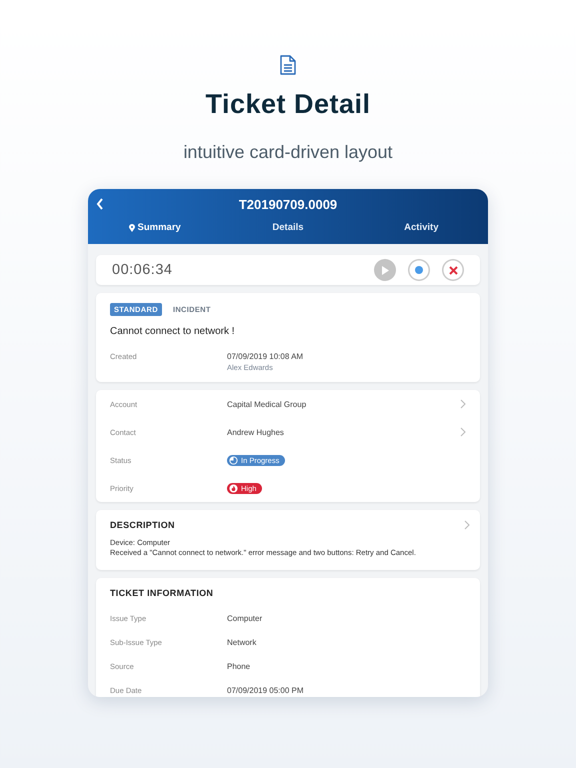 The image size is (576, 768). Describe the element at coordinates (143, 525) in the screenshot. I see `section-heading: DESCRIPTION` at that location.